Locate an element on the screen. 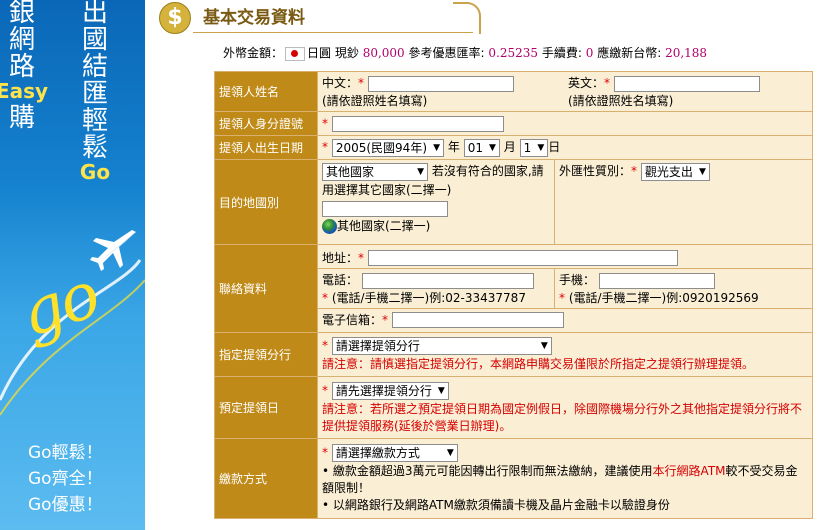 The width and height of the screenshot is (839, 530). id-number-input is located at coordinates (417, 123).